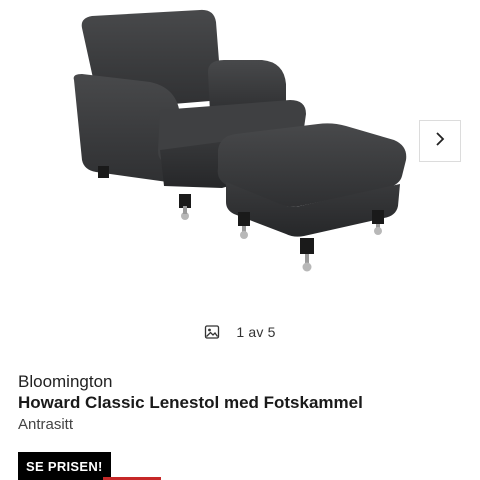  Describe the element at coordinates (64, 466) in the screenshot. I see `see-price-button: SE PRISEN!` at that location.